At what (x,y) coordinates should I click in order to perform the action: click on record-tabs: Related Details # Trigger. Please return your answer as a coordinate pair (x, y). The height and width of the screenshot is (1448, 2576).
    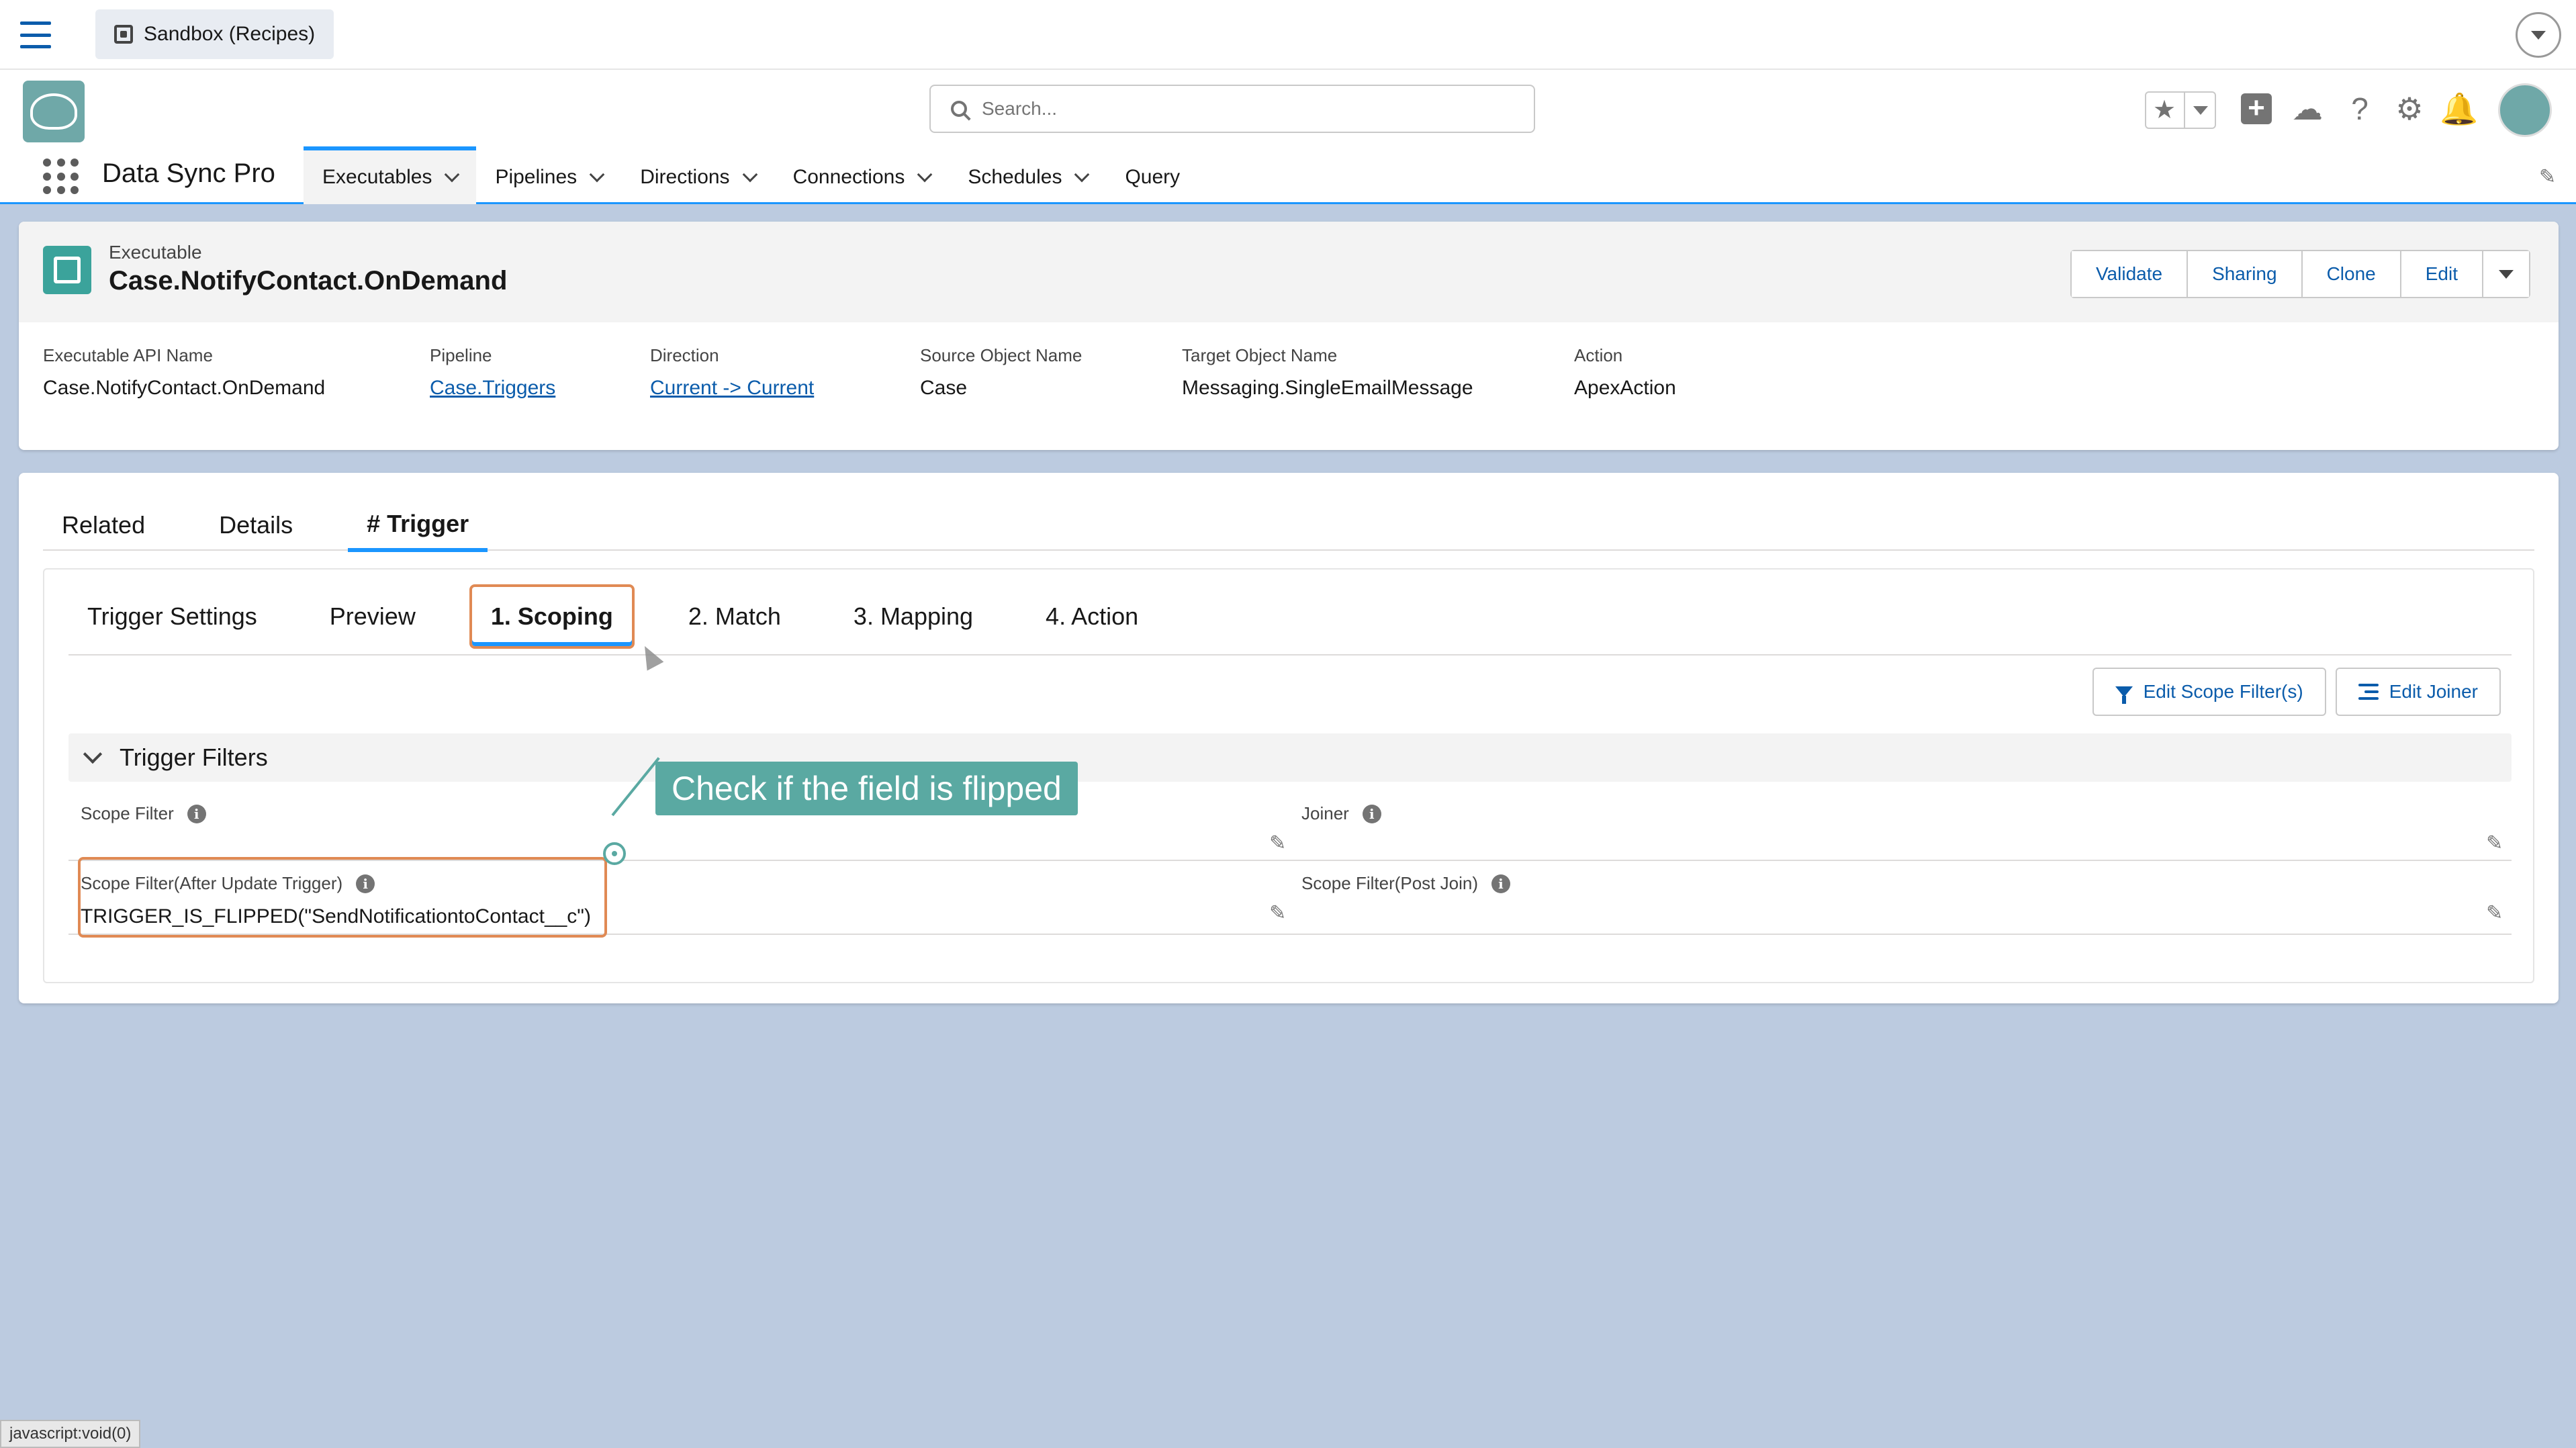
    Looking at the image, I should click on (1288, 526).